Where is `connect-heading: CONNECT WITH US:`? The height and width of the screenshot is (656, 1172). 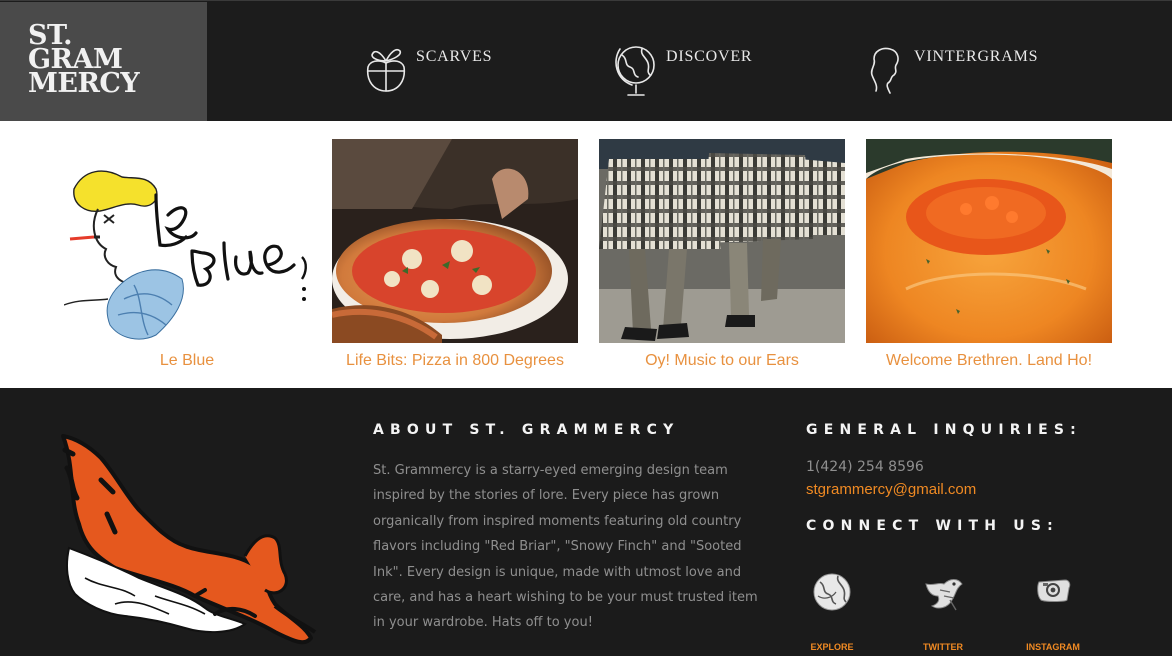 connect-heading: CONNECT WITH US: is located at coordinates (932, 526).